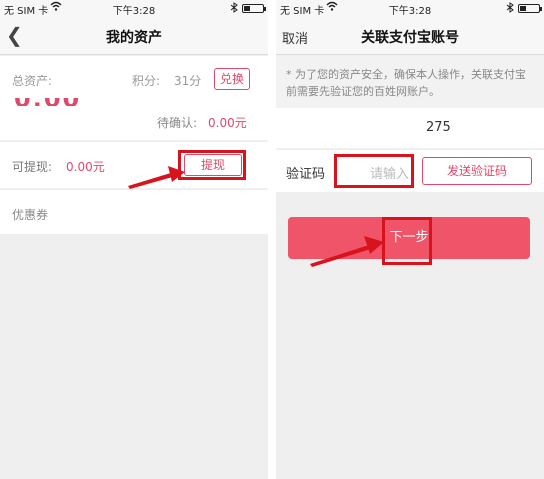  What do you see at coordinates (30, 215) in the screenshot?
I see `coupon-label: 优惠券` at bounding box center [30, 215].